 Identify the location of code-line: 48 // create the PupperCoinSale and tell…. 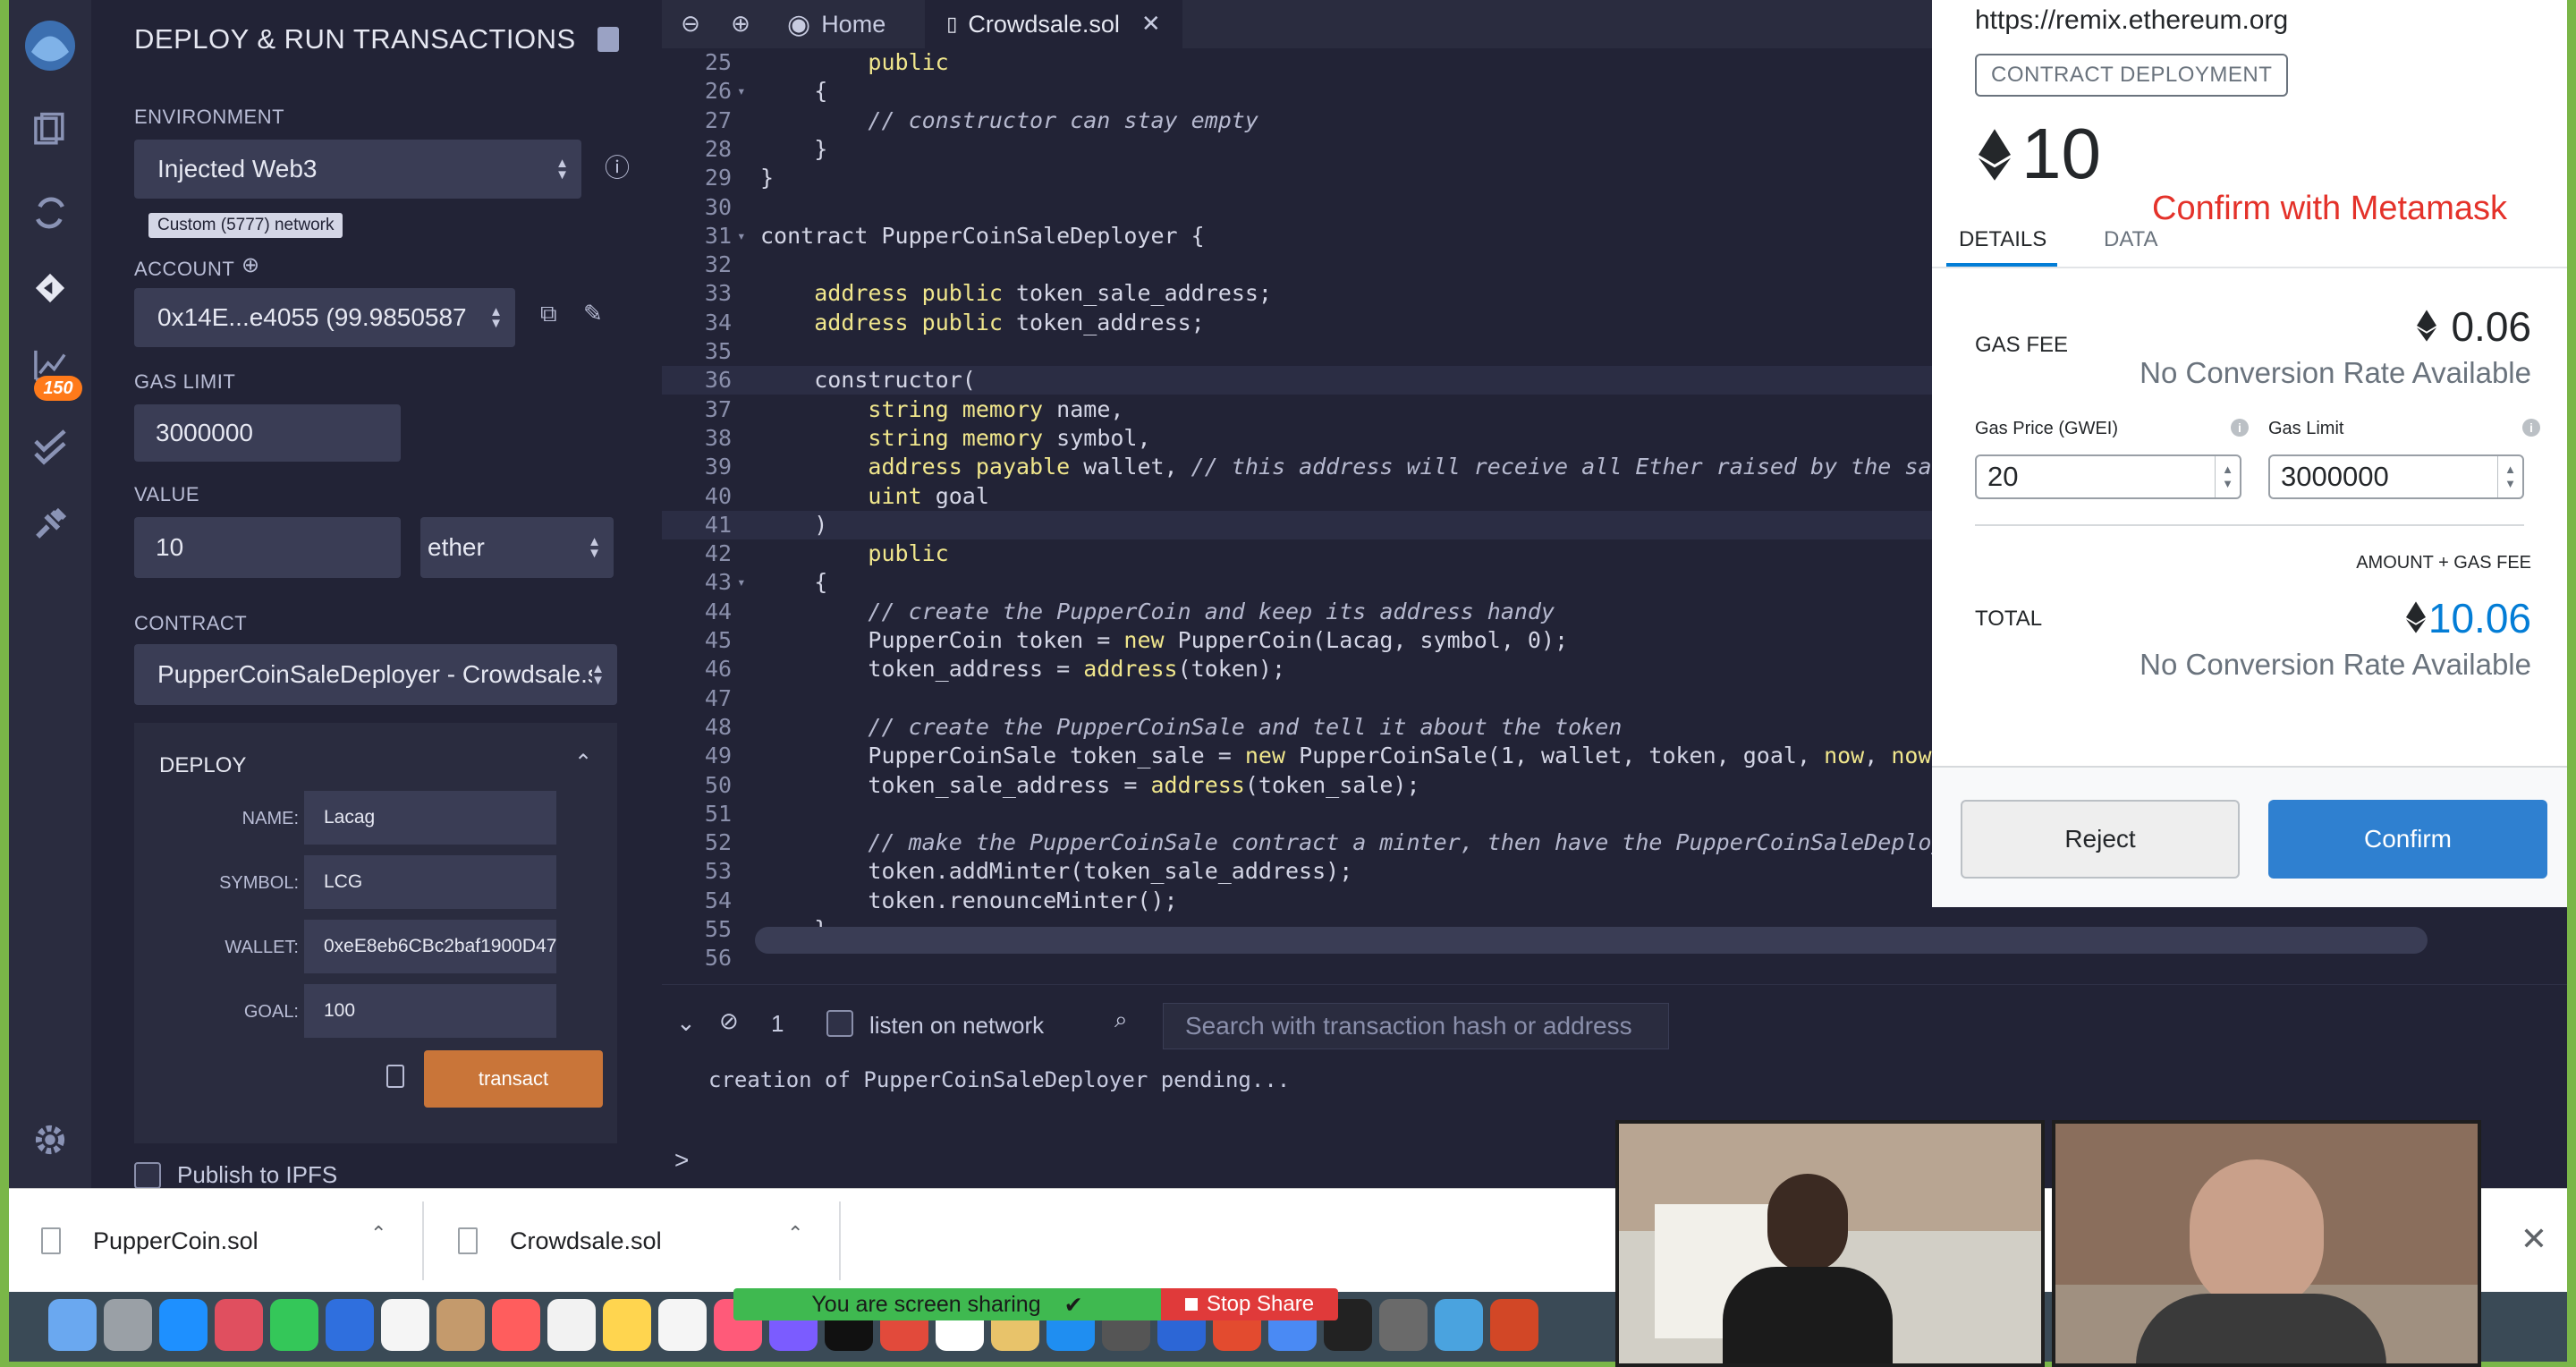
(1297, 727).